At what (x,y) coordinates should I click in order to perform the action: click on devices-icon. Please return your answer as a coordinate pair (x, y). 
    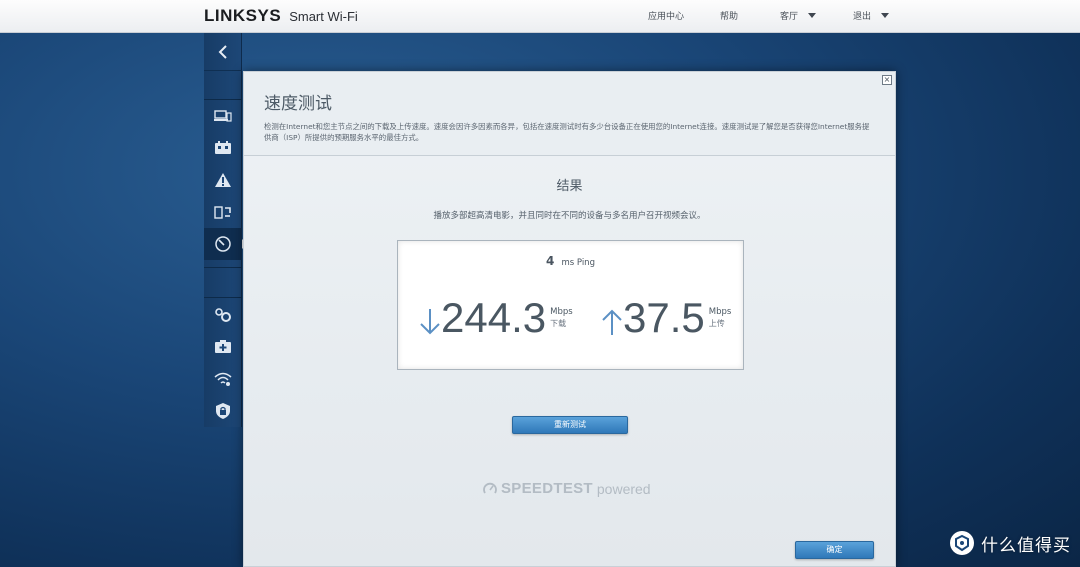
    Looking at the image, I should click on (223, 116).